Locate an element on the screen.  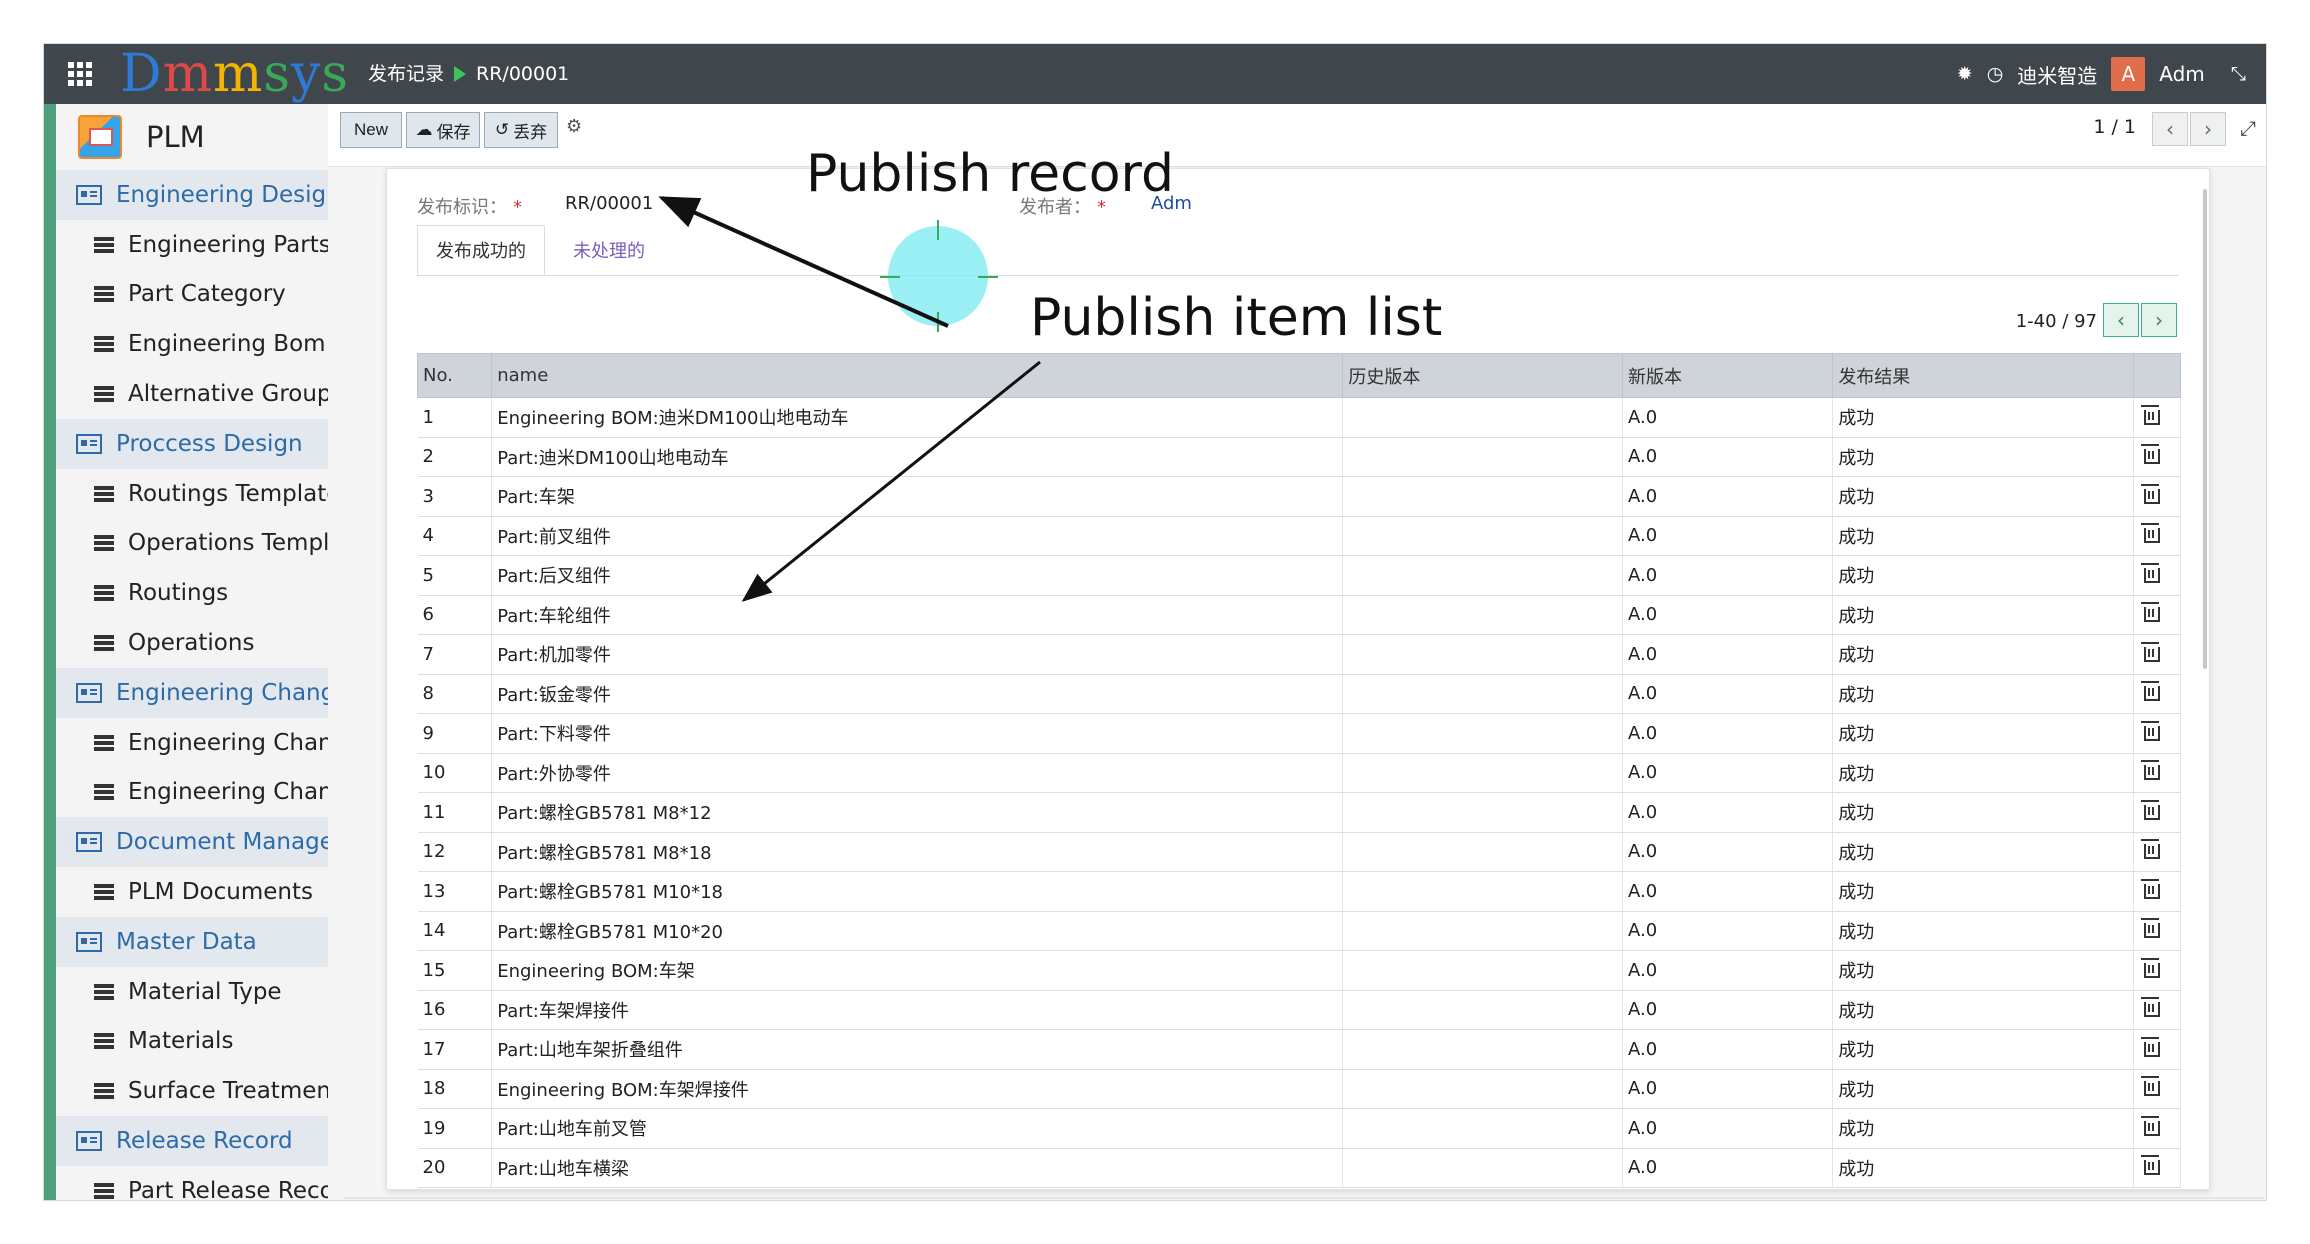
user-menu: Adm is located at coordinates (2182, 74).